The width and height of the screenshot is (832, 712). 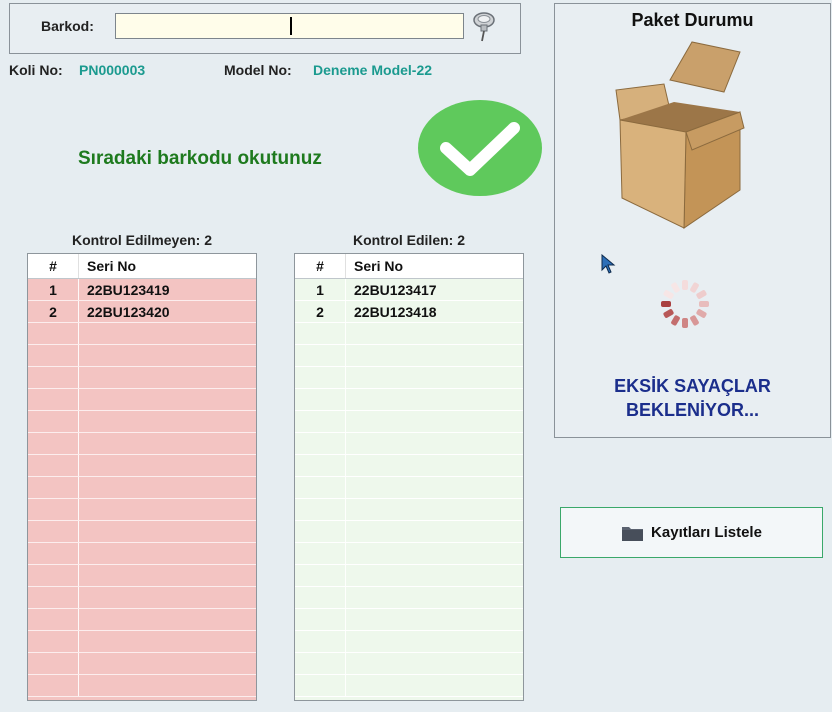 I want to click on table-row: 2 22BU123420, so click(x=142, y=312).